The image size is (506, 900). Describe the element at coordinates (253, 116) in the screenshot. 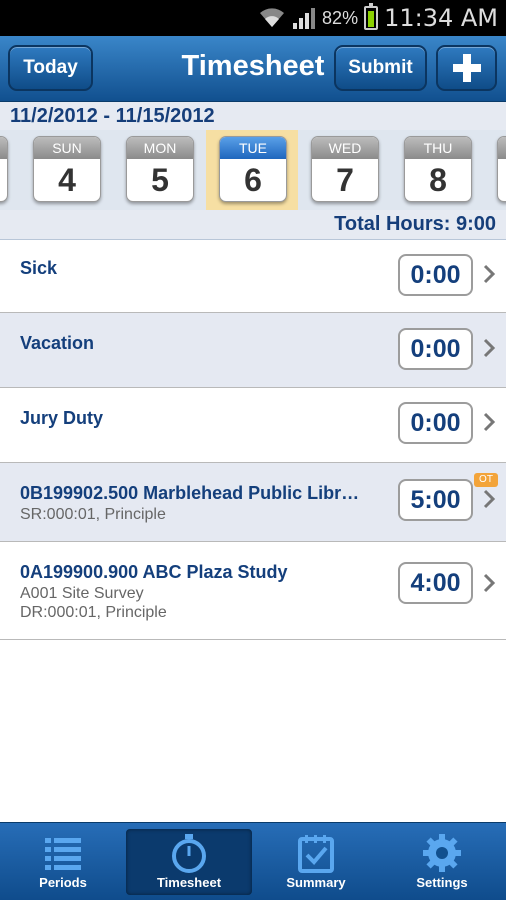

I see `pay-period-range: 11/2/2012 - 11/15/2012` at that location.